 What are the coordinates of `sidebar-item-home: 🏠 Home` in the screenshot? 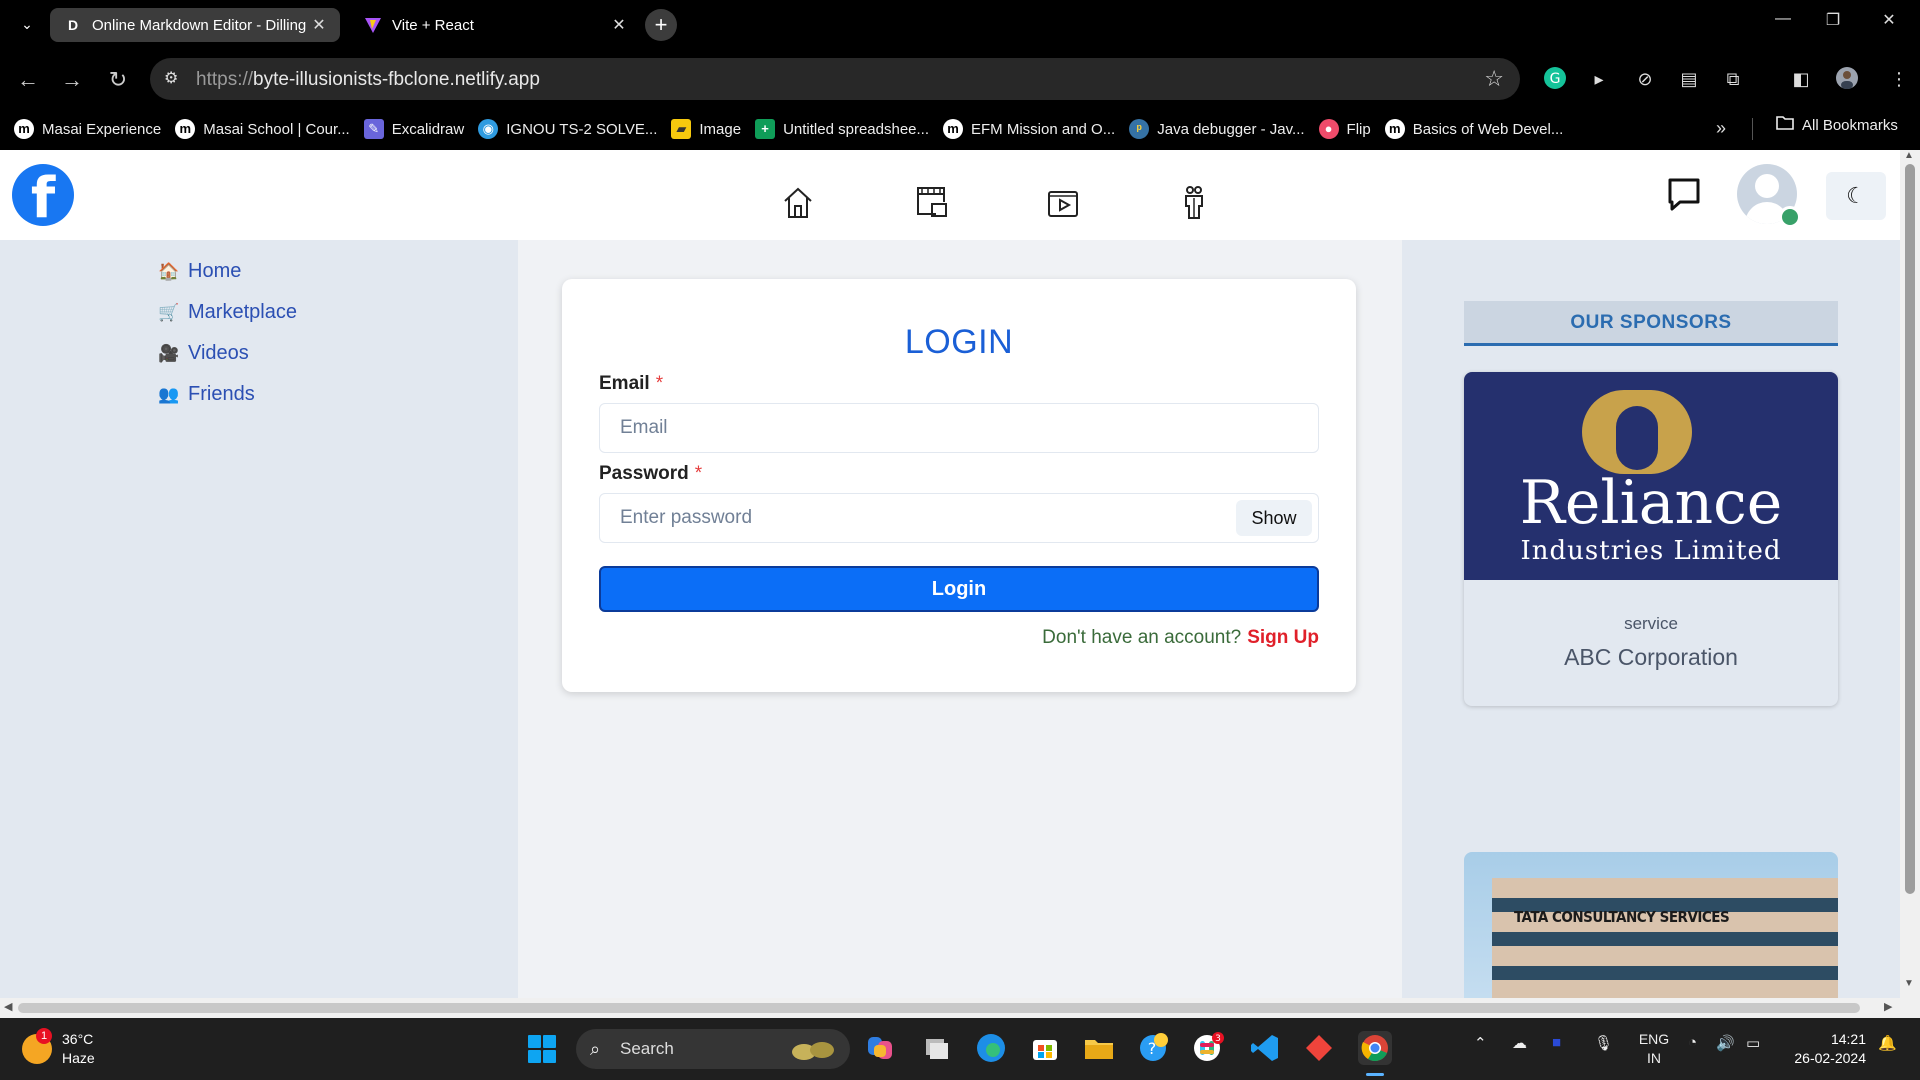 It's located at (199, 271).